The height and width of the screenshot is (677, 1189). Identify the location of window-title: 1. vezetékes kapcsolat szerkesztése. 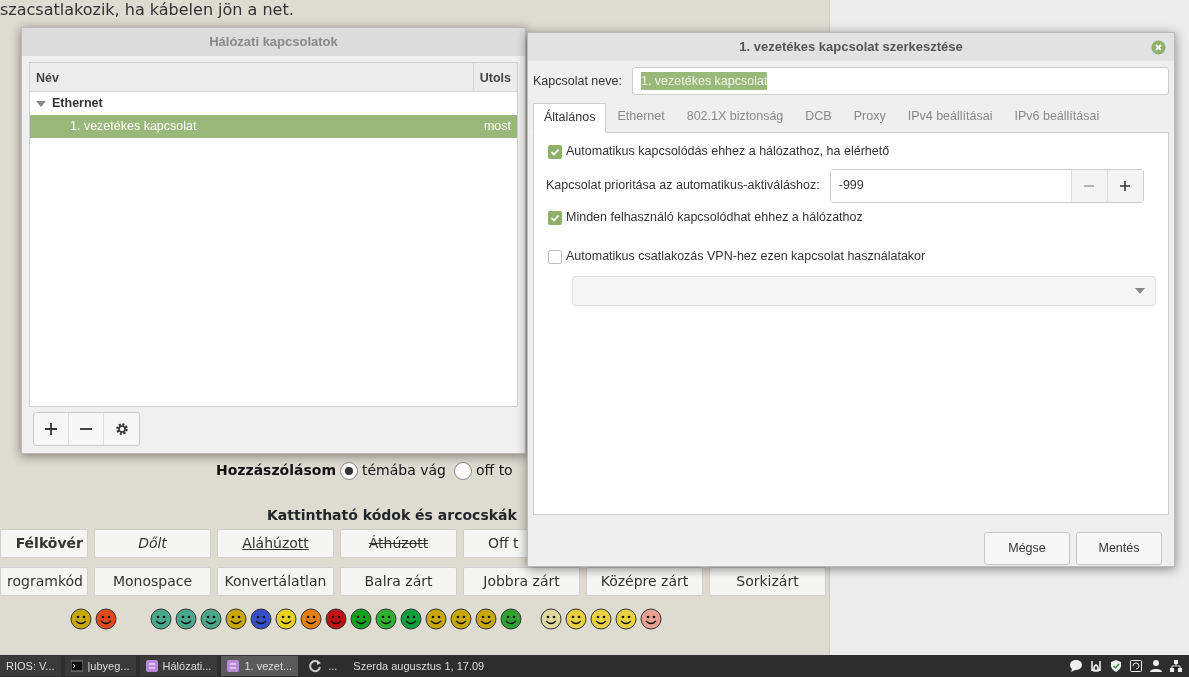
(851, 47).